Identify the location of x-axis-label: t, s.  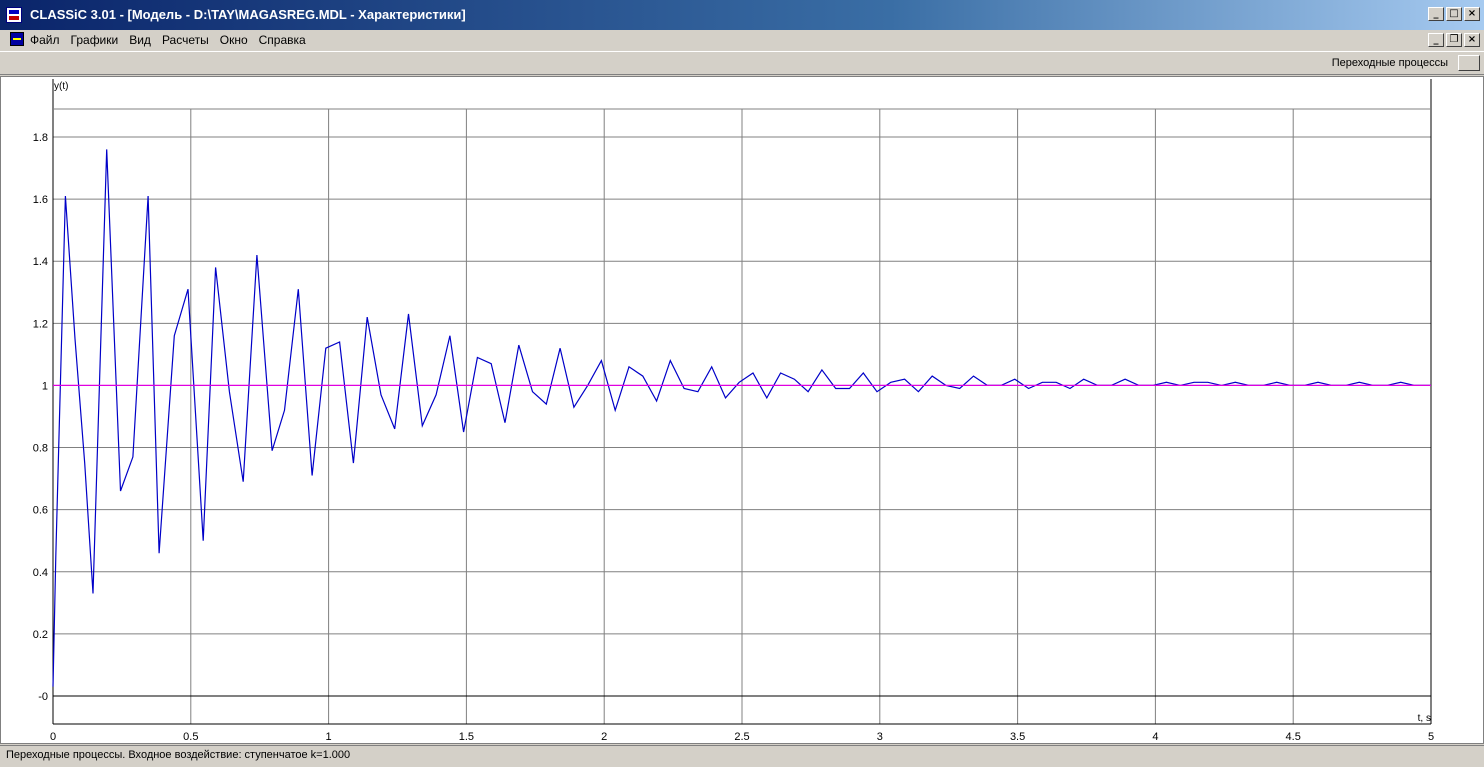
(1424, 718).